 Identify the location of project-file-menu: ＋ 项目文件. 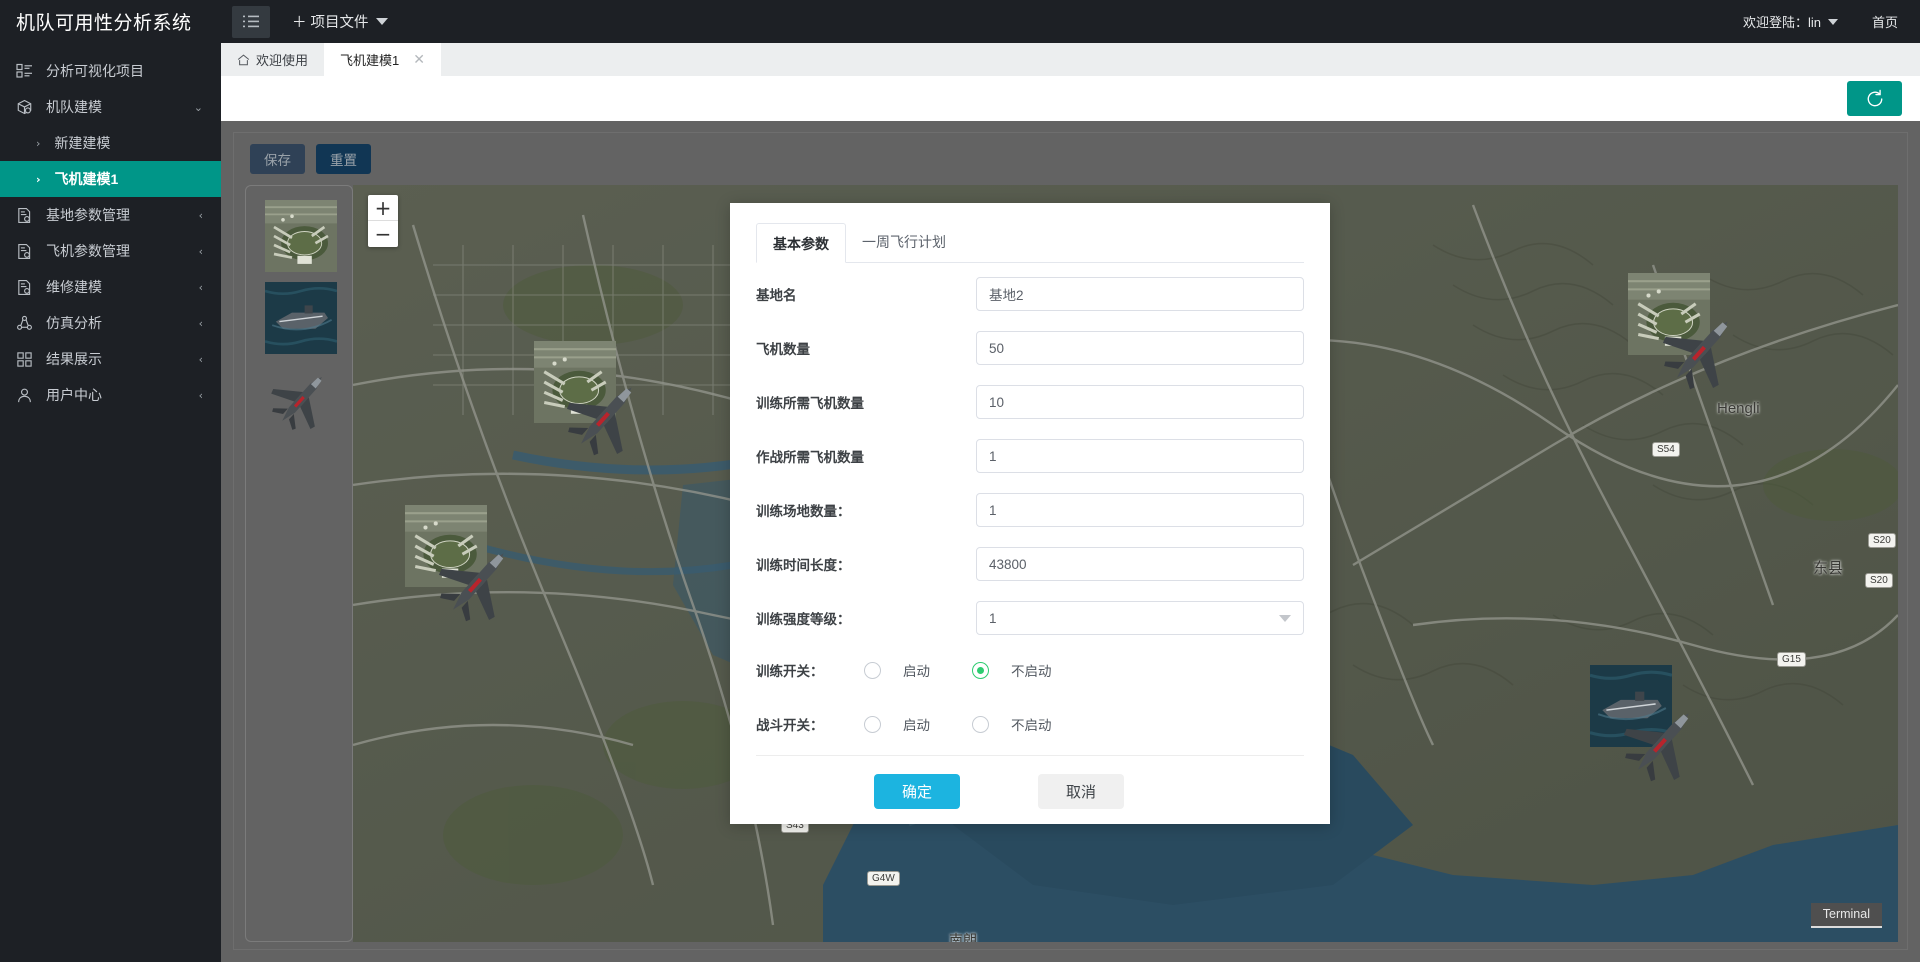
(340, 21).